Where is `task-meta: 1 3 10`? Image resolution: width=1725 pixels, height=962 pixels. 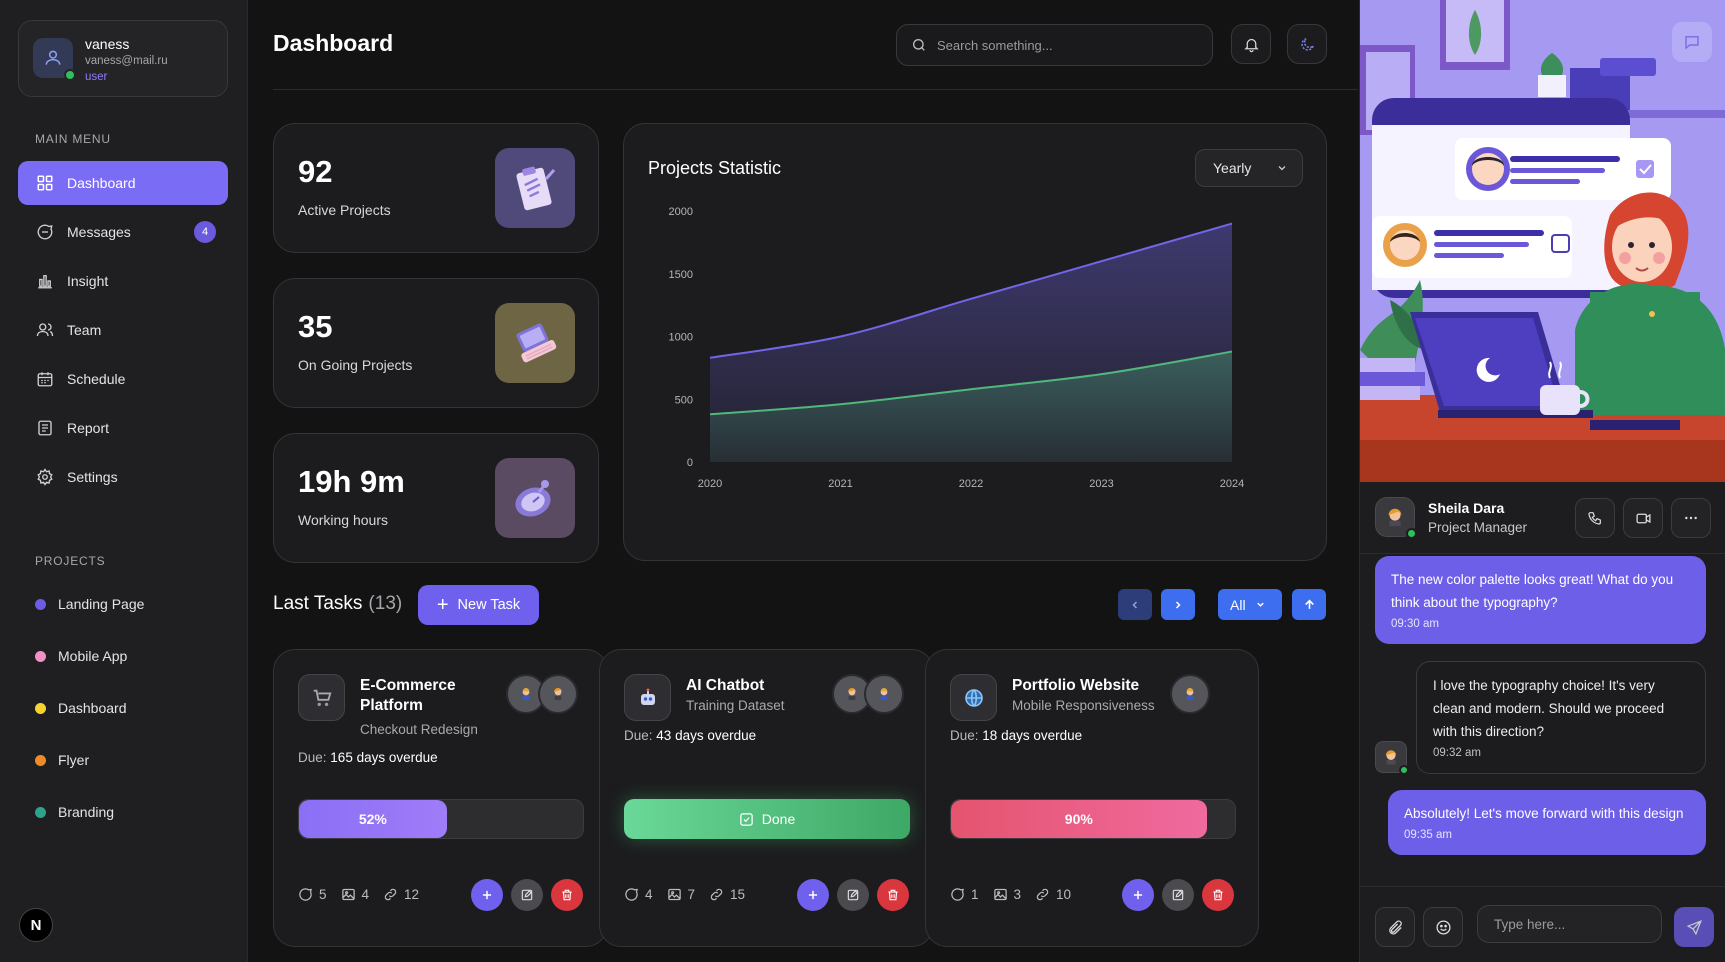
task-meta: 1 3 10 is located at coordinates (1017, 894).